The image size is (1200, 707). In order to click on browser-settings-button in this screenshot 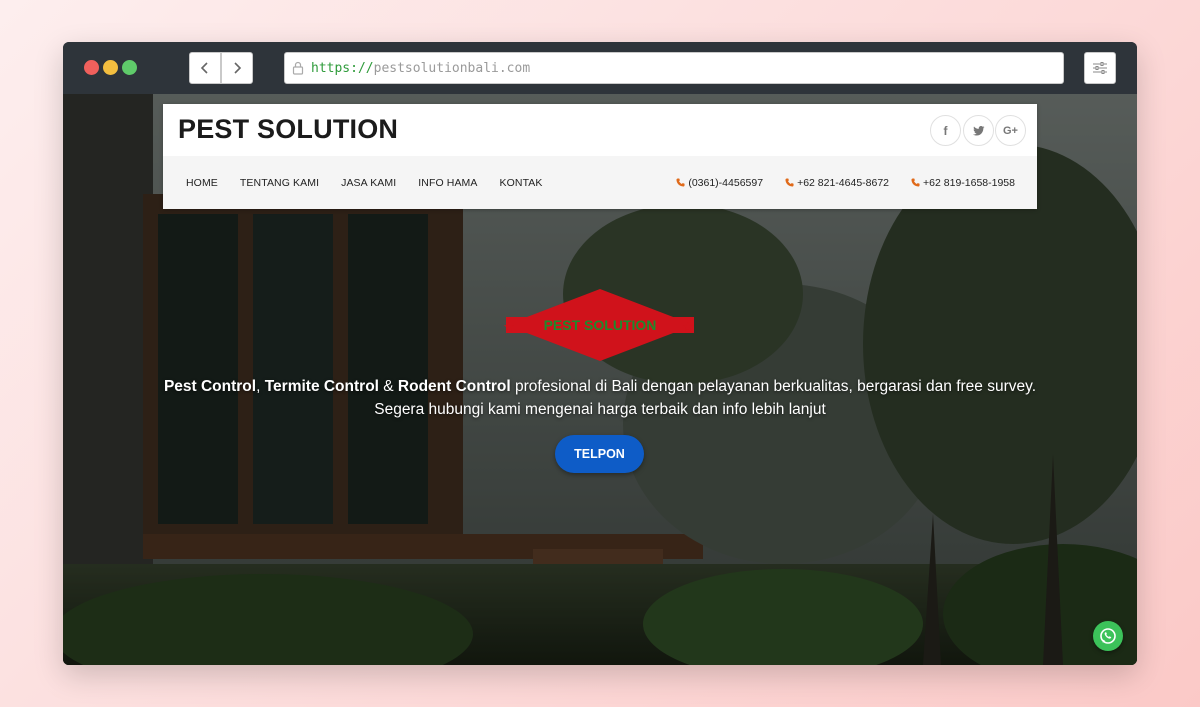, I will do `click(1100, 68)`.